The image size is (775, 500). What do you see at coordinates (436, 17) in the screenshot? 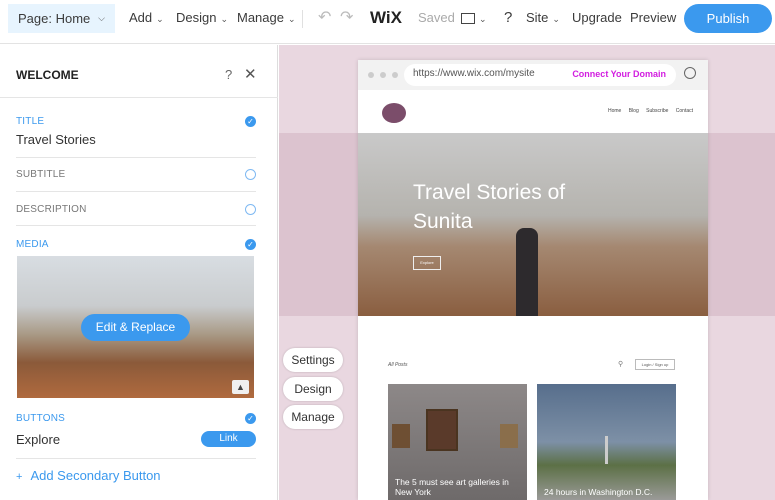
I see `saved-status: Saved` at bounding box center [436, 17].